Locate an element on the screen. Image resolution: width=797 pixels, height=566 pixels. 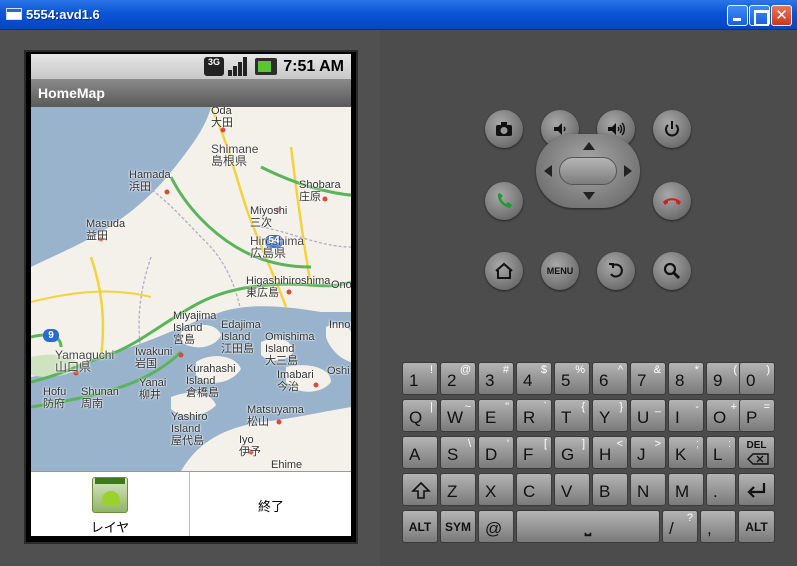
back-button is located at coordinates (616, 271).